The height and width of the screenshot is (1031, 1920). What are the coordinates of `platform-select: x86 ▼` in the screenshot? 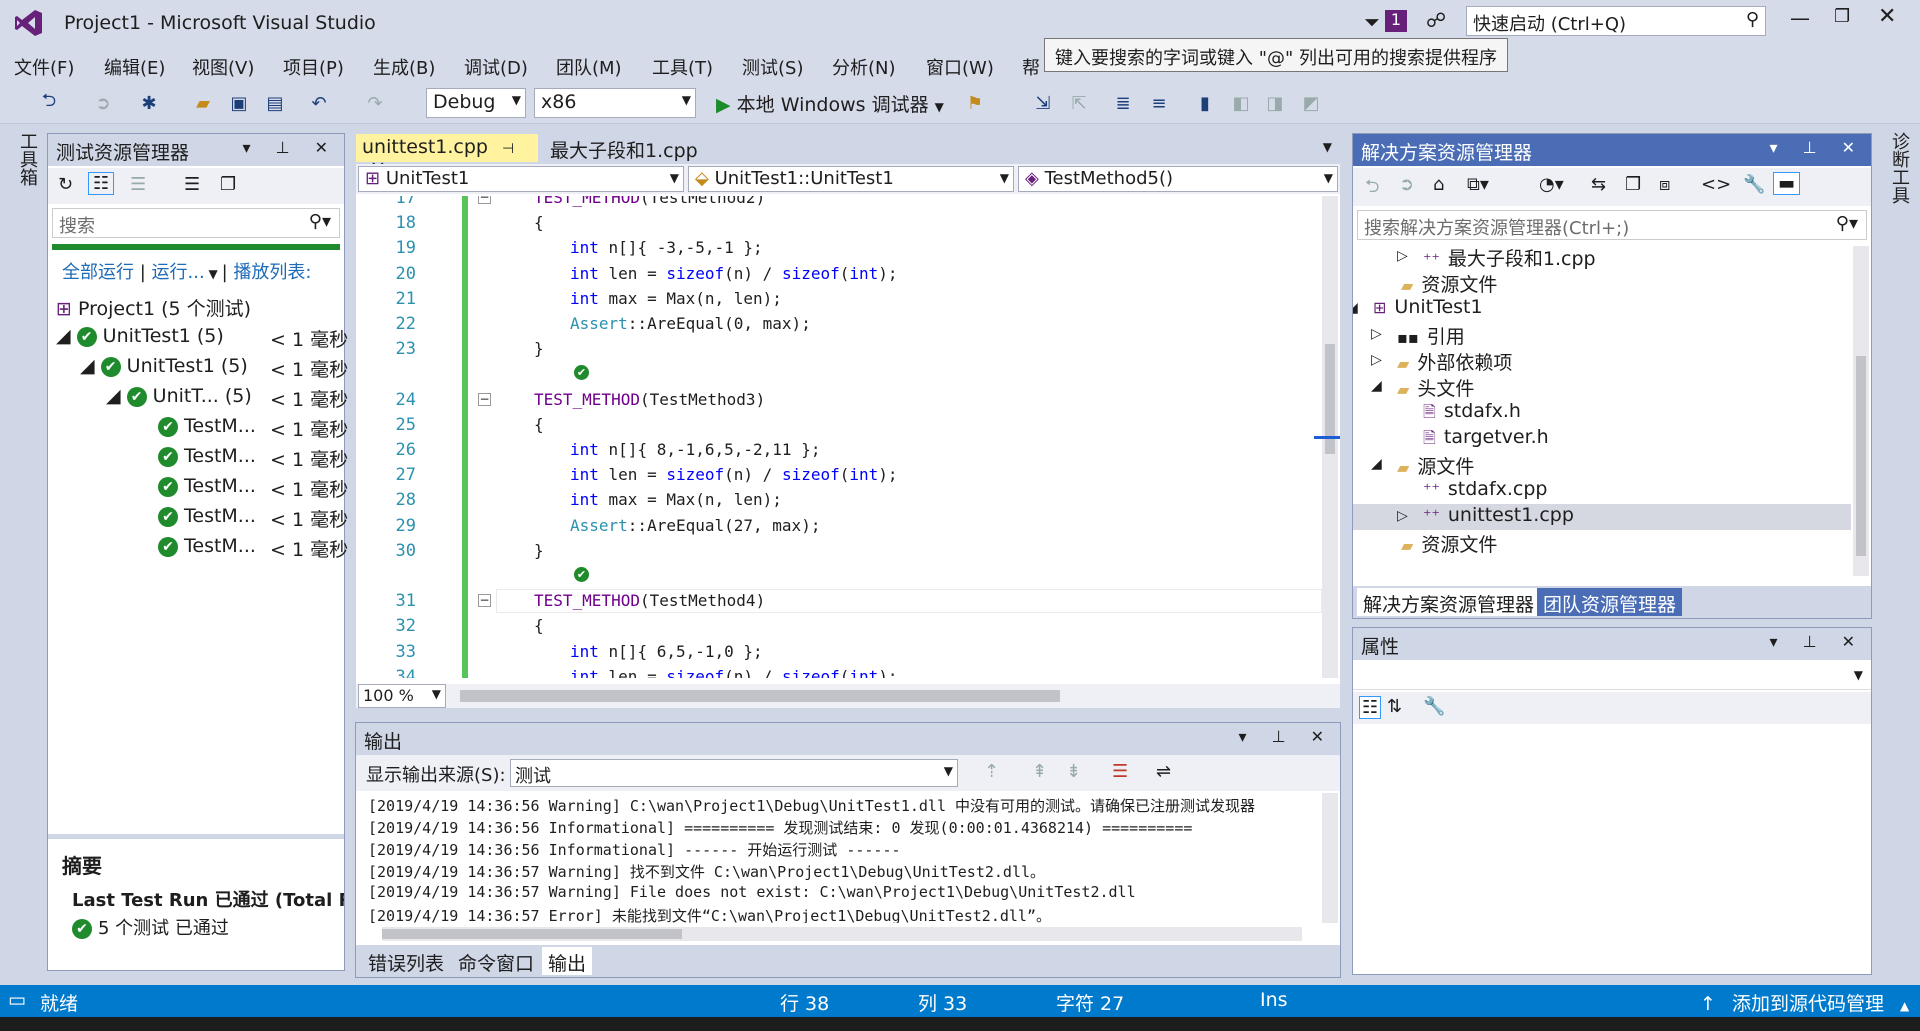 It's located at (615, 103).